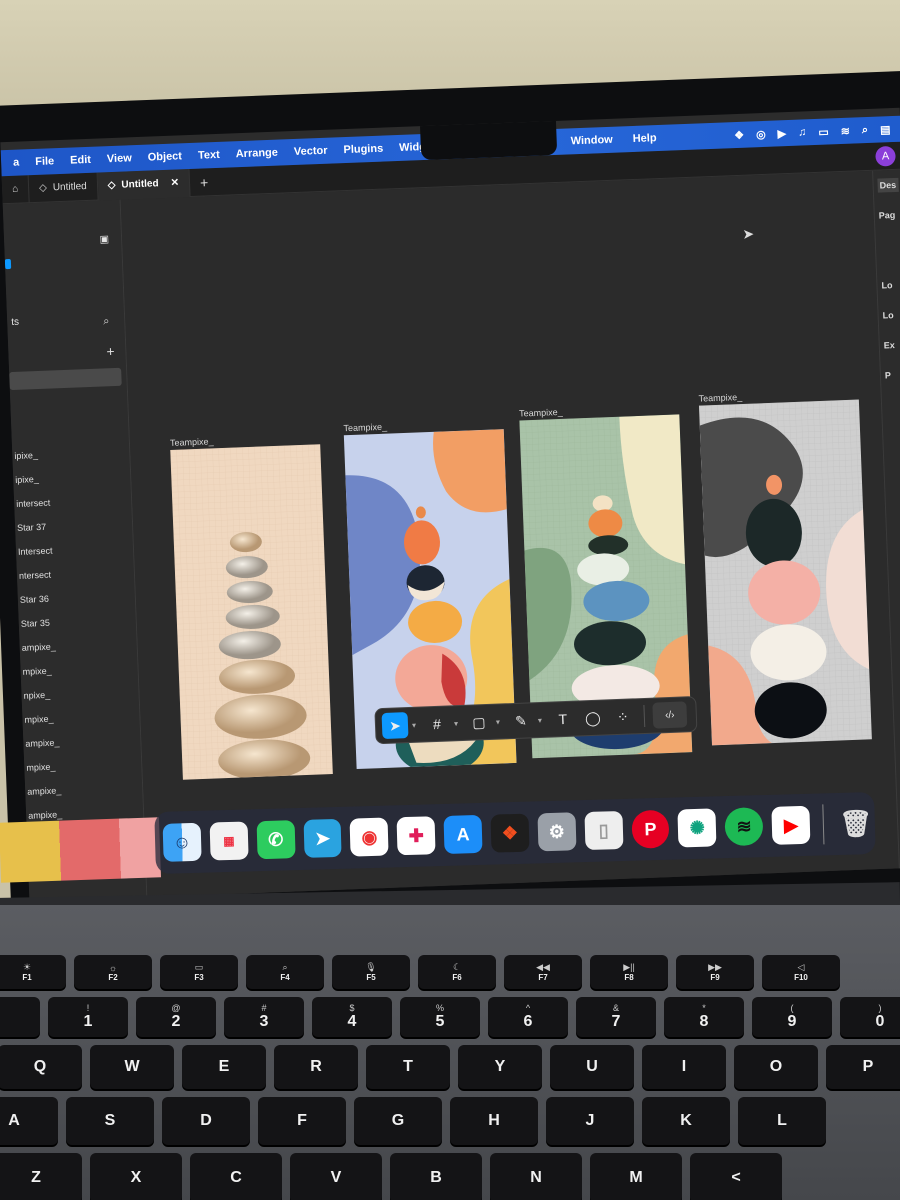 The width and height of the screenshot is (900, 1200). Describe the element at coordinates (436, 723) in the screenshot. I see `frame-tool-icon: #` at that location.